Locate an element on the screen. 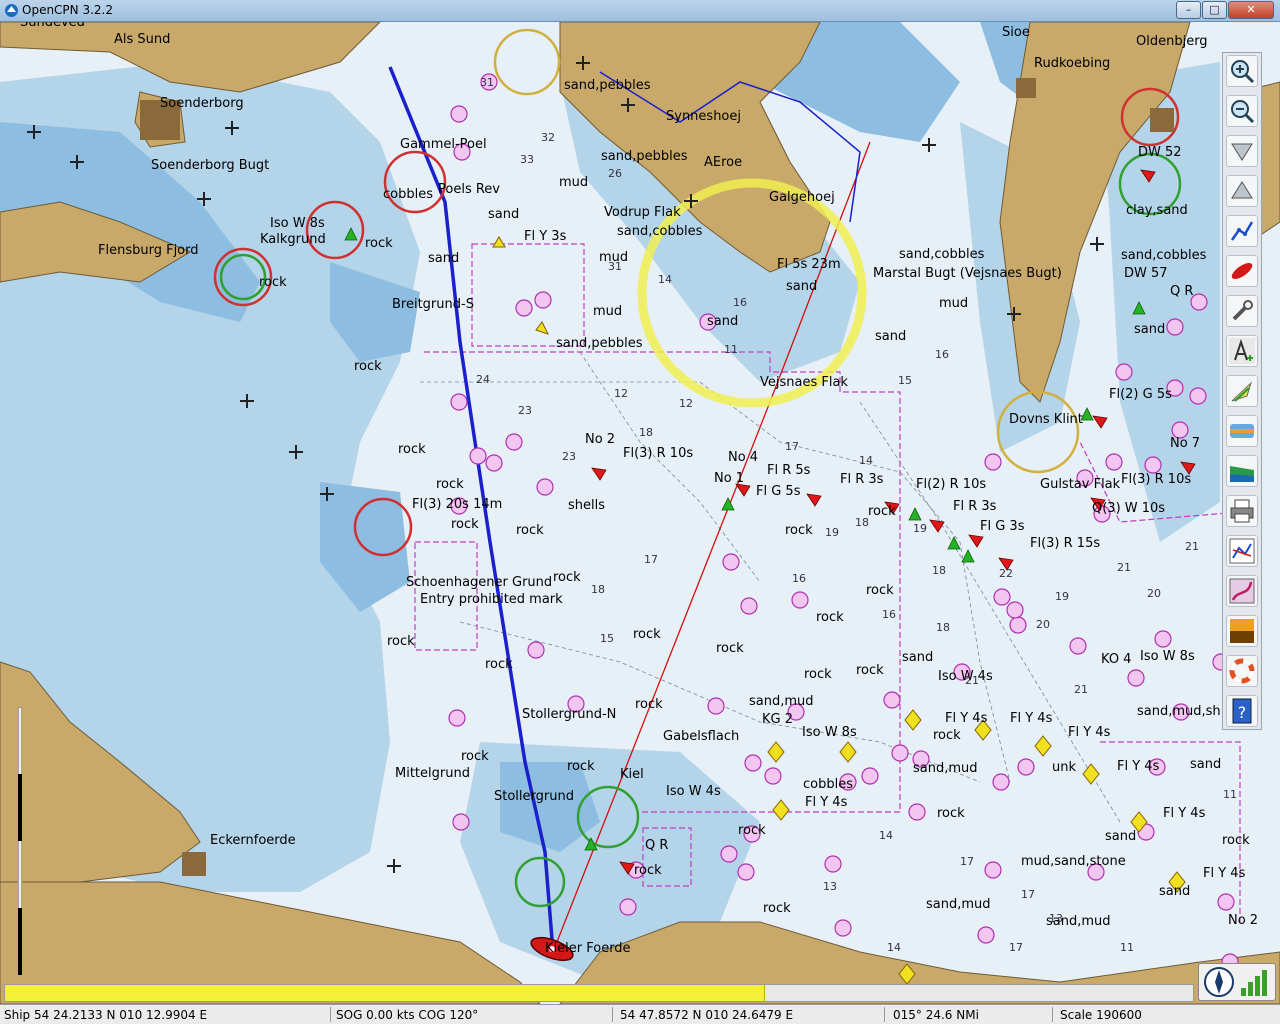  label-dw-52: DW 52 is located at coordinates (1160, 152).